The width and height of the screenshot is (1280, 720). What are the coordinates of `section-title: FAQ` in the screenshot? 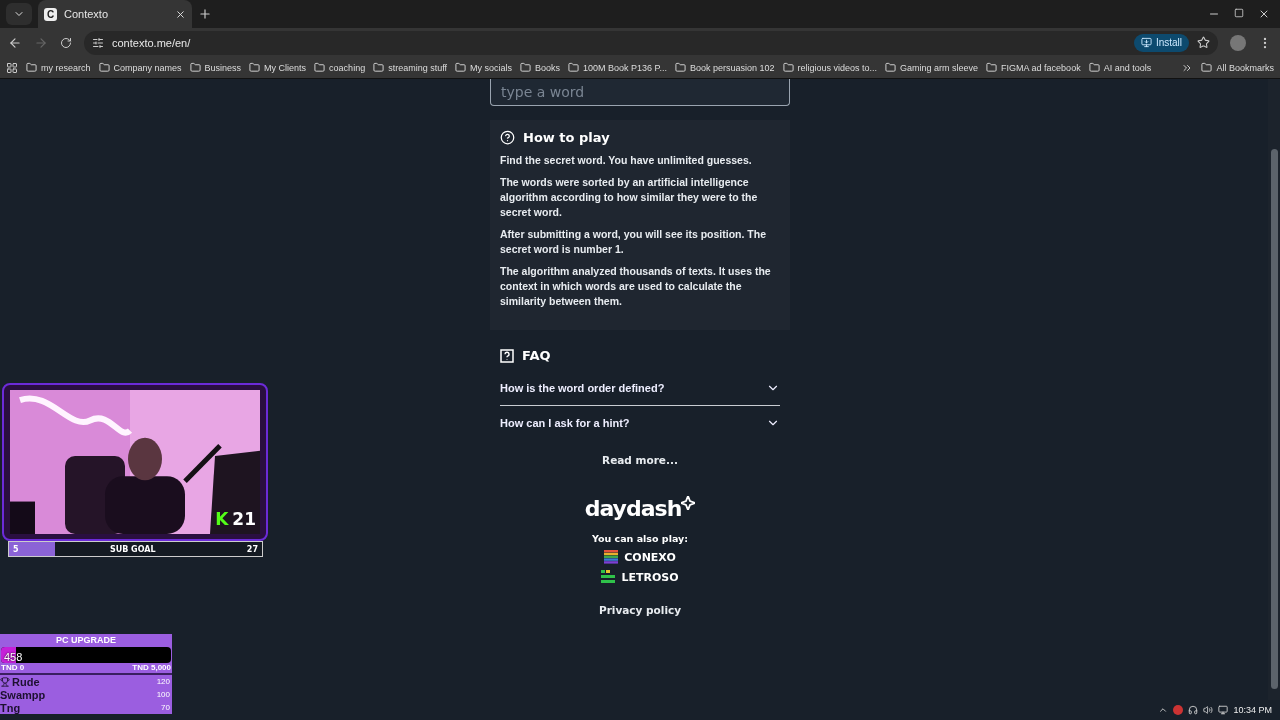 It's located at (536, 355).